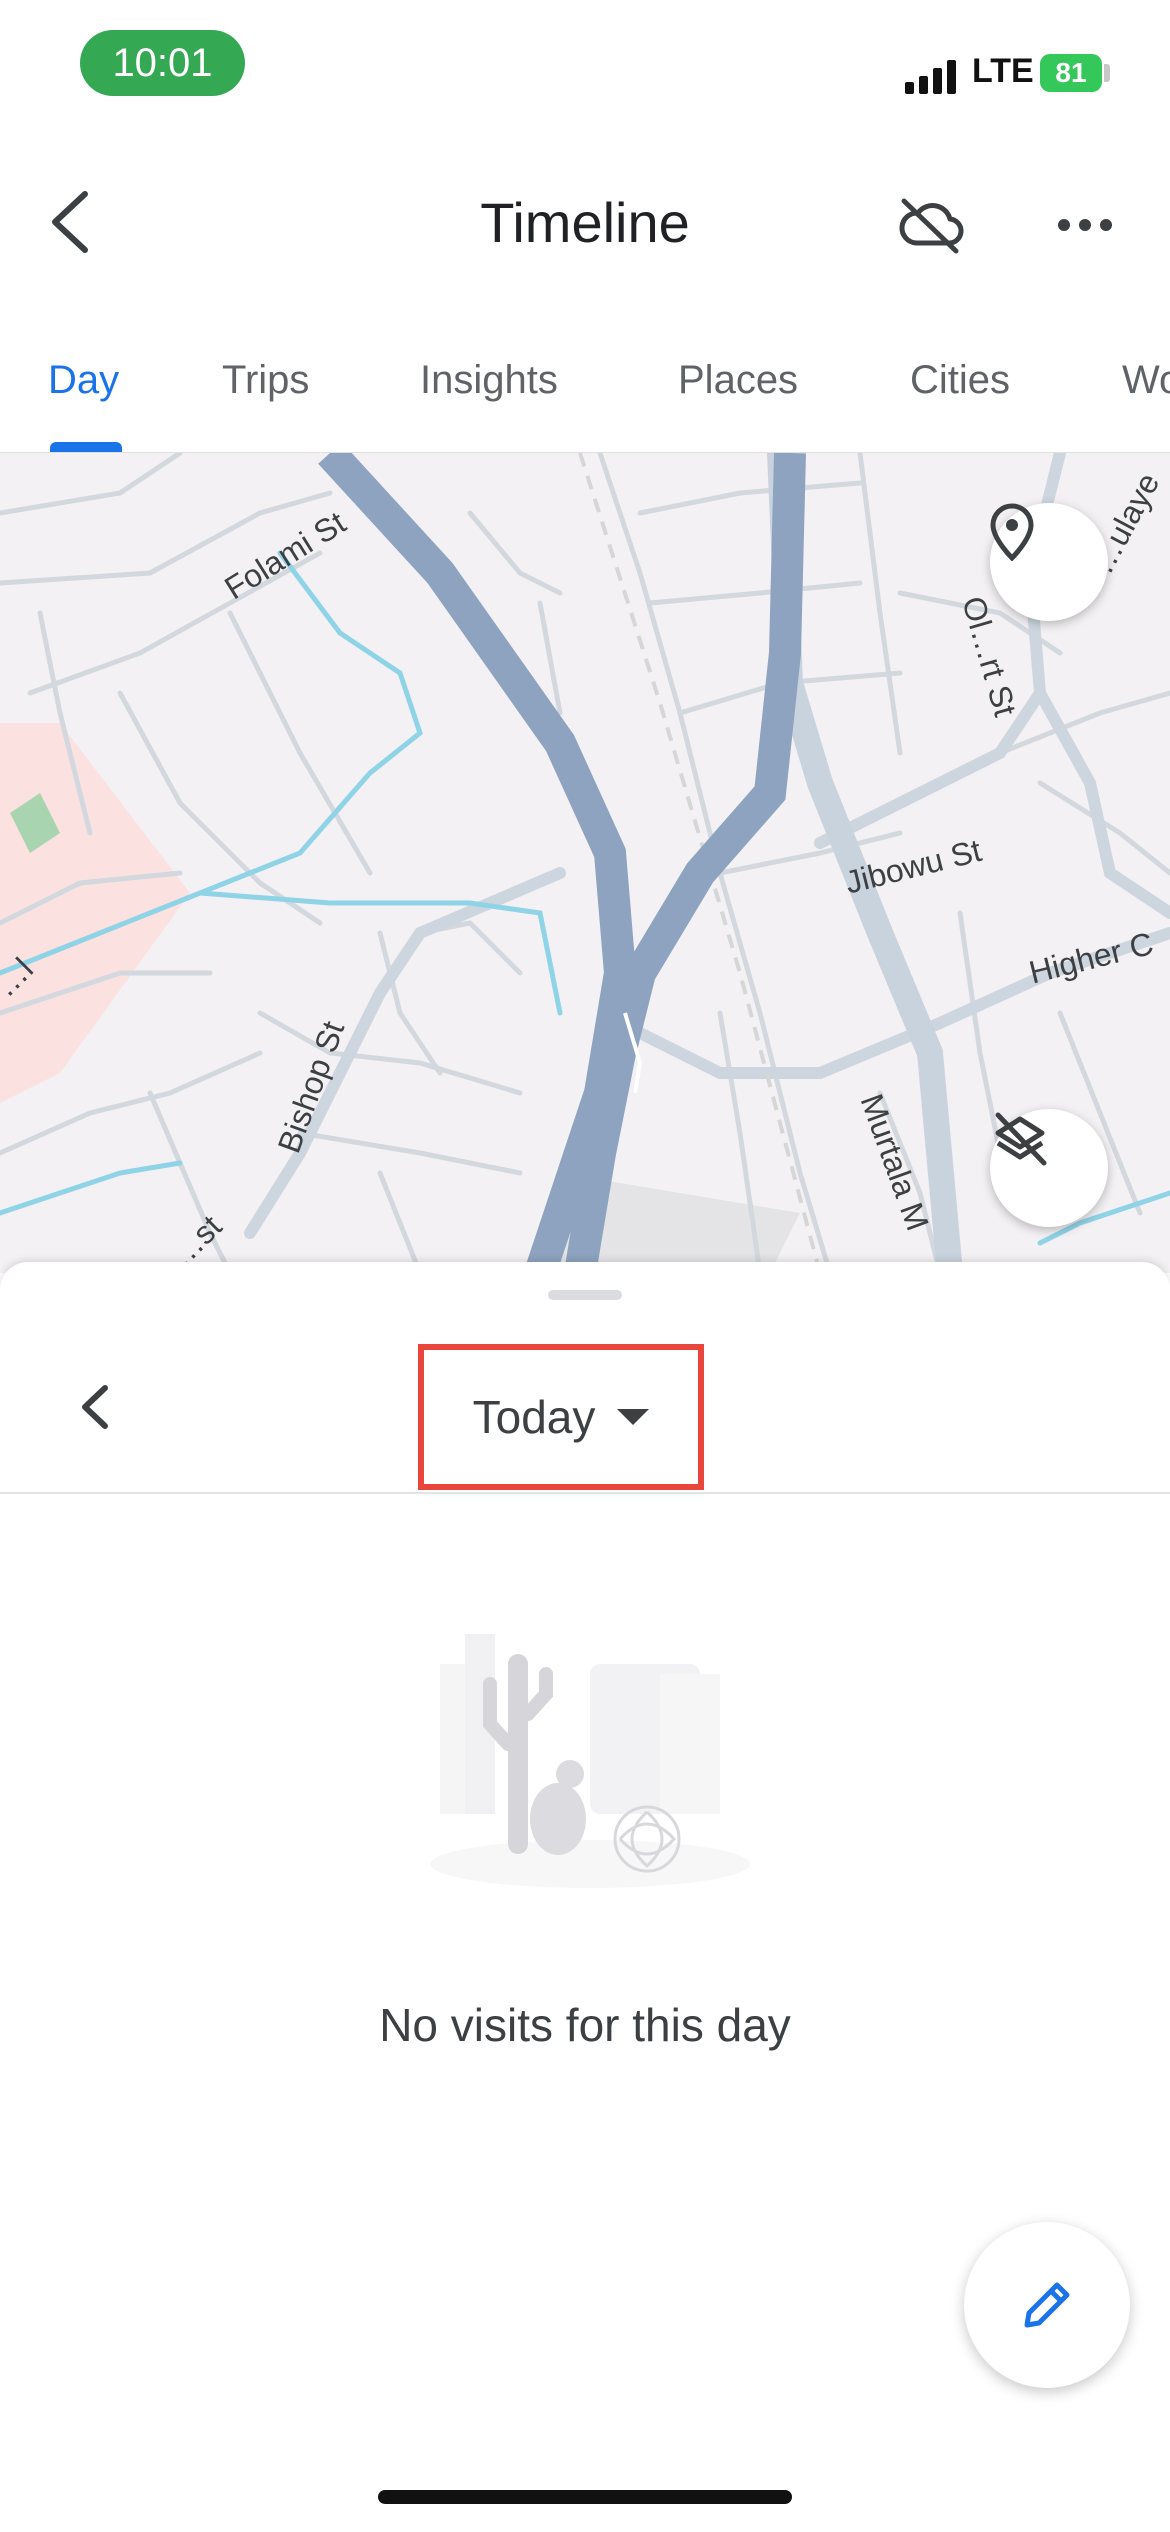  What do you see at coordinates (162, 63) in the screenshot?
I see `status-time: 10:01` at bounding box center [162, 63].